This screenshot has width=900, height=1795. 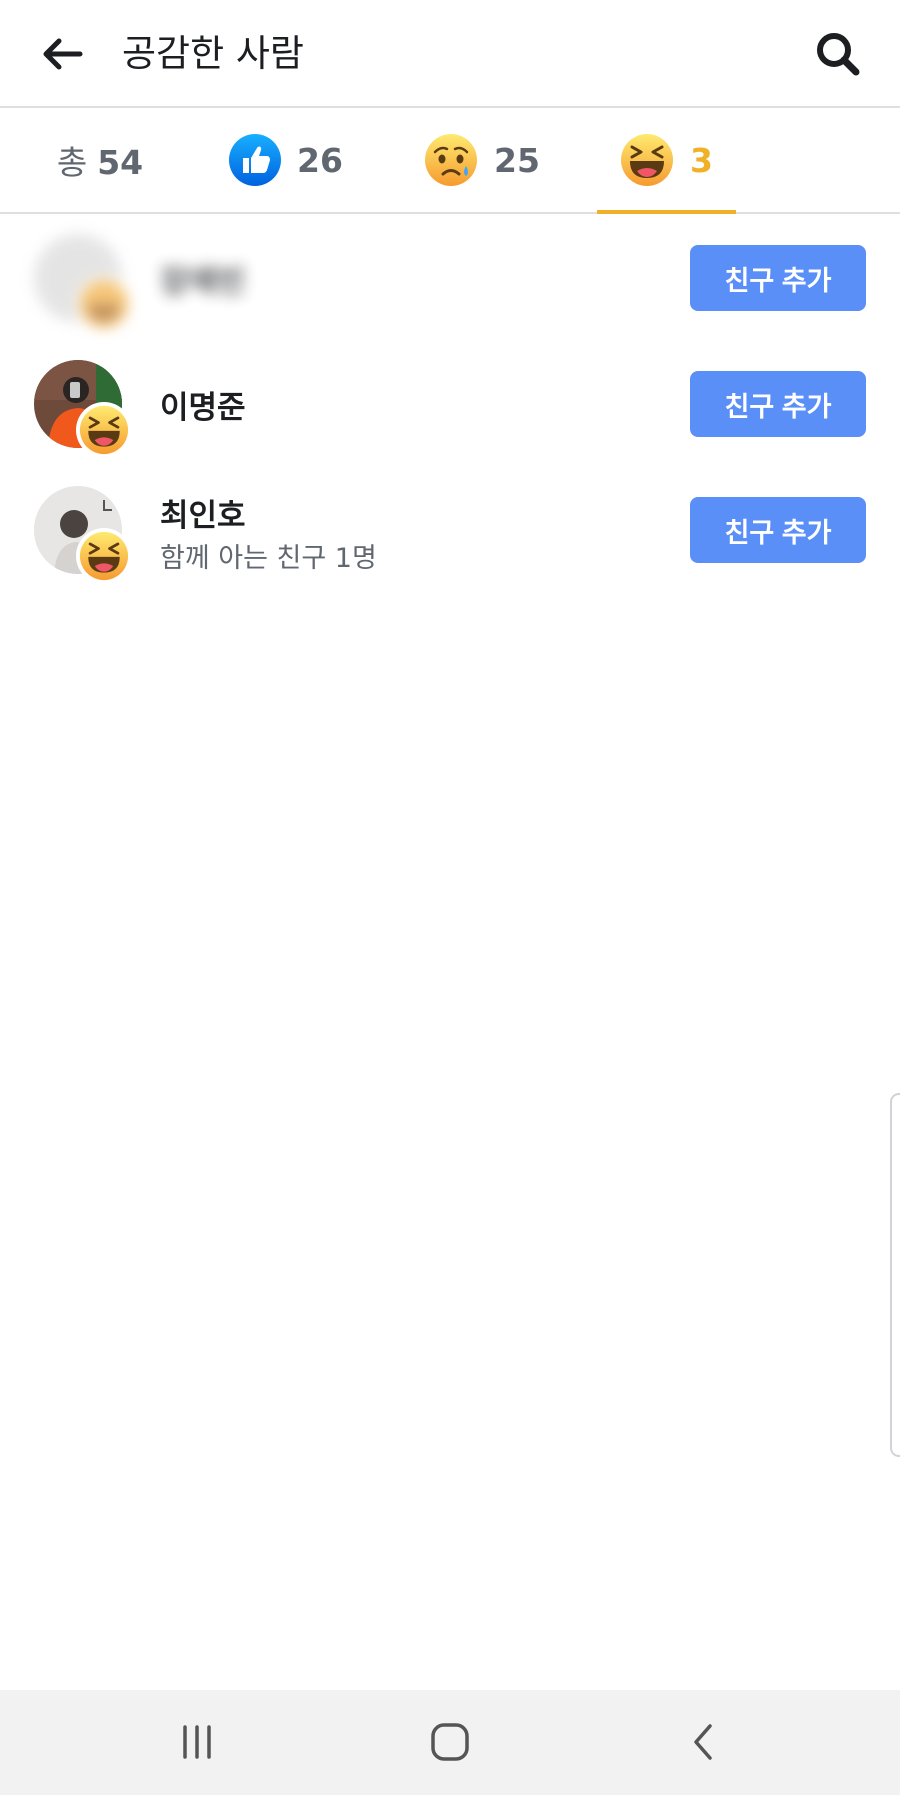 I want to click on mutual-friends-text: 함께 아는 친구 1명, so click(x=268, y=558).